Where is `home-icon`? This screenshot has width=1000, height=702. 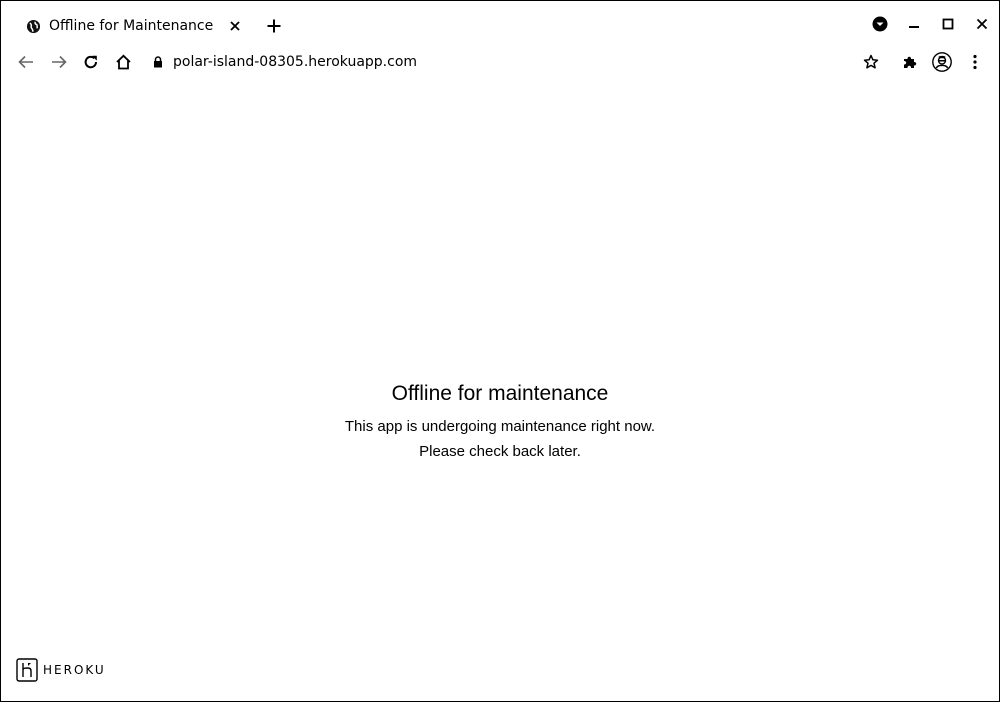
home-icon is located at coordinates (123, 62).